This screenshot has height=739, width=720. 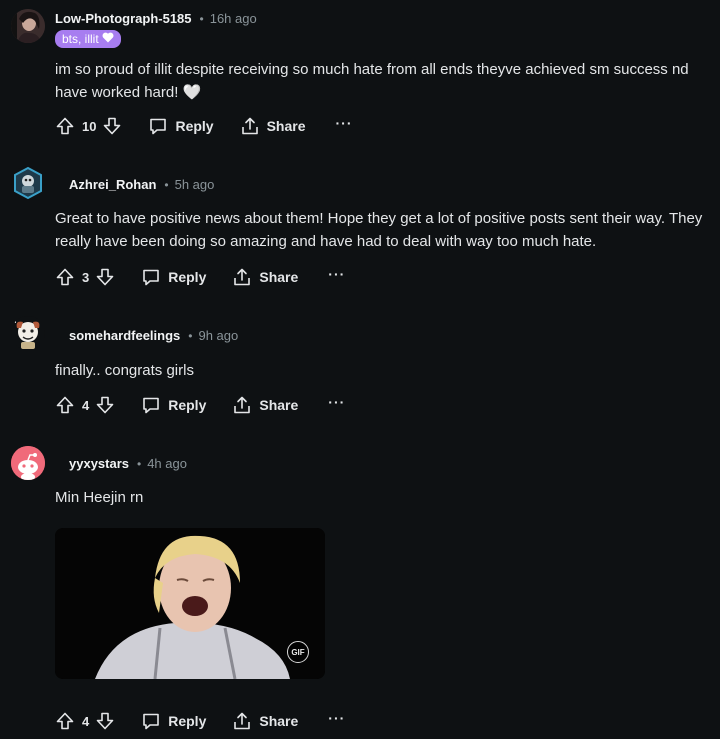 I want to click on username: Azhrei_Rohan, so click(x=112, y=184).